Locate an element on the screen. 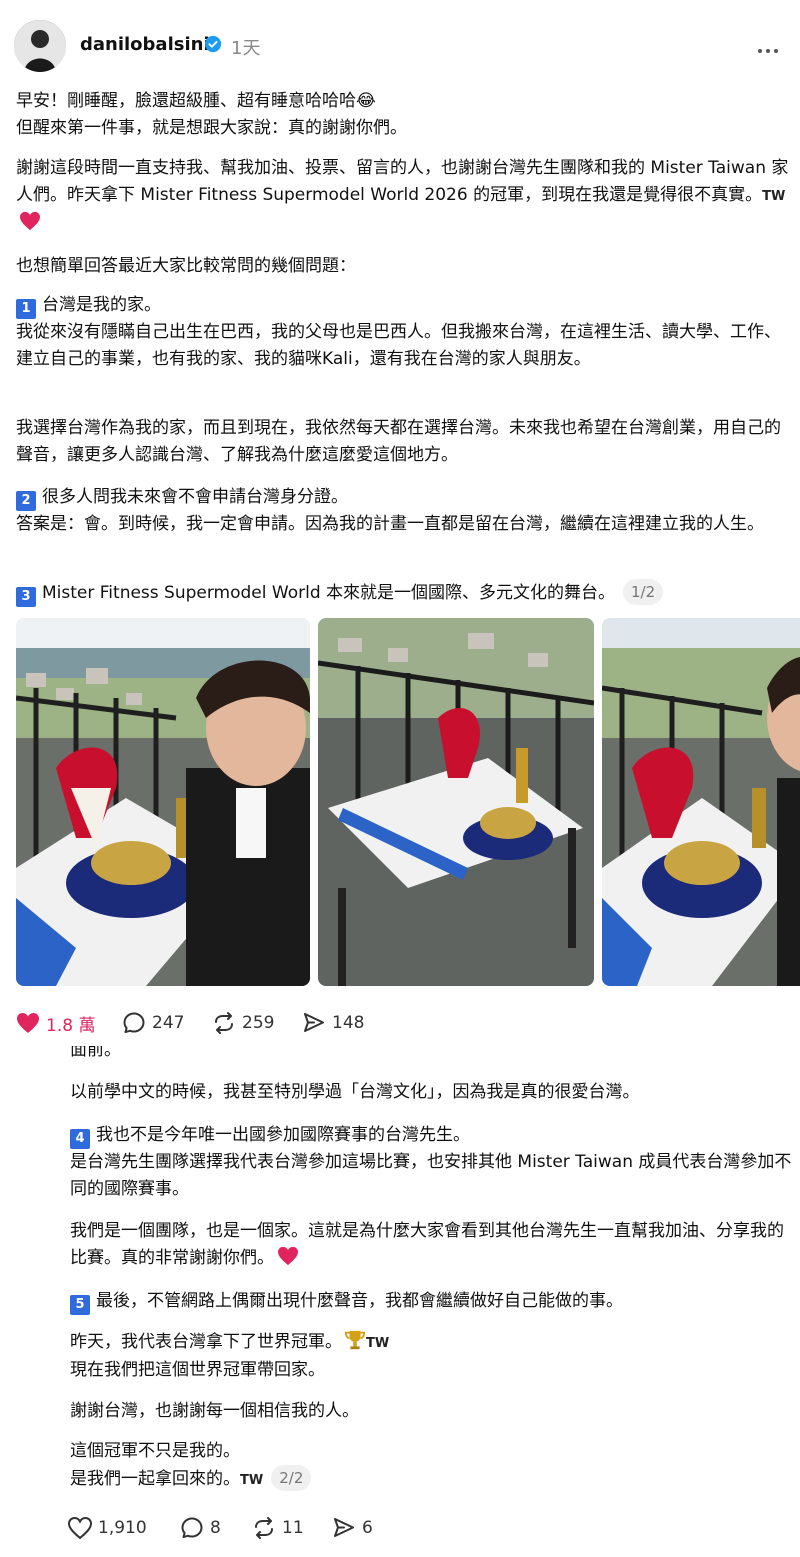  post-actions: 1.8 萬 247 259 148 is located at coordinates (406, 1023).